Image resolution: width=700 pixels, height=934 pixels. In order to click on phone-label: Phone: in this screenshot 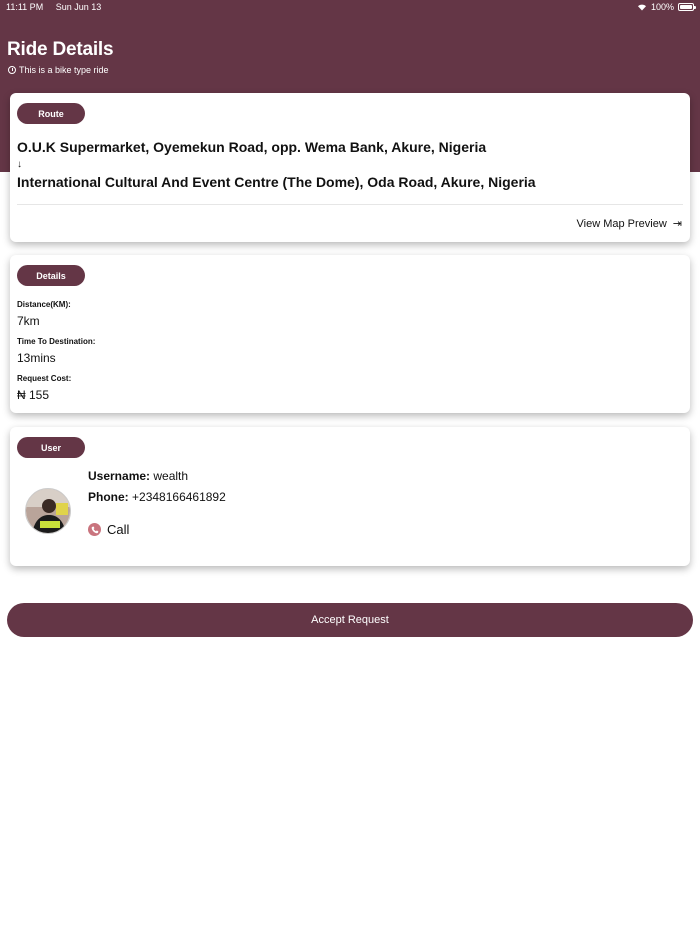, I will do `click(108, 497)`.